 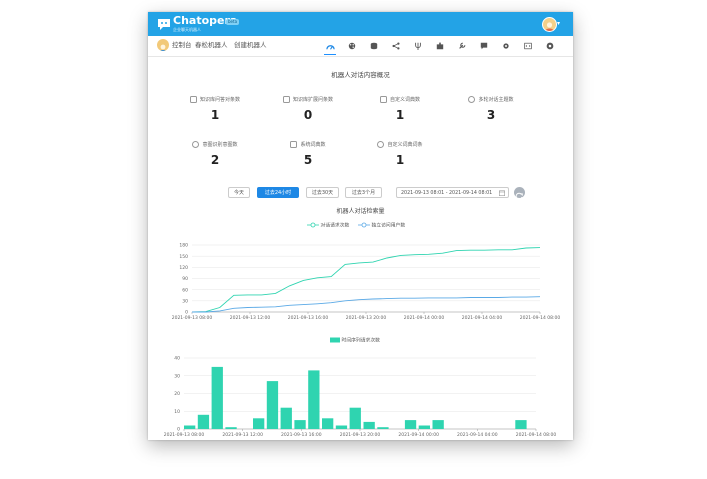 What do you see at coordinates (440, 46) in the screenshot?
I see `puzzle-icon` at bounding box center [440, 46].